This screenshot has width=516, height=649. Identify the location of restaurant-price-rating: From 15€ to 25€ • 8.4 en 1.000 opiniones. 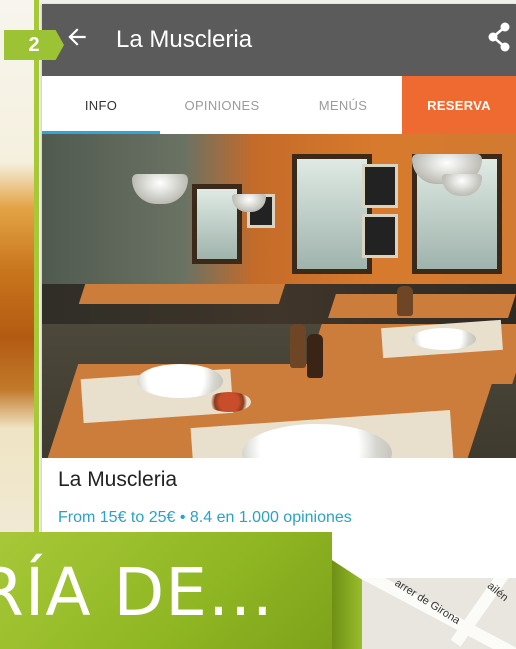
(205, 517).